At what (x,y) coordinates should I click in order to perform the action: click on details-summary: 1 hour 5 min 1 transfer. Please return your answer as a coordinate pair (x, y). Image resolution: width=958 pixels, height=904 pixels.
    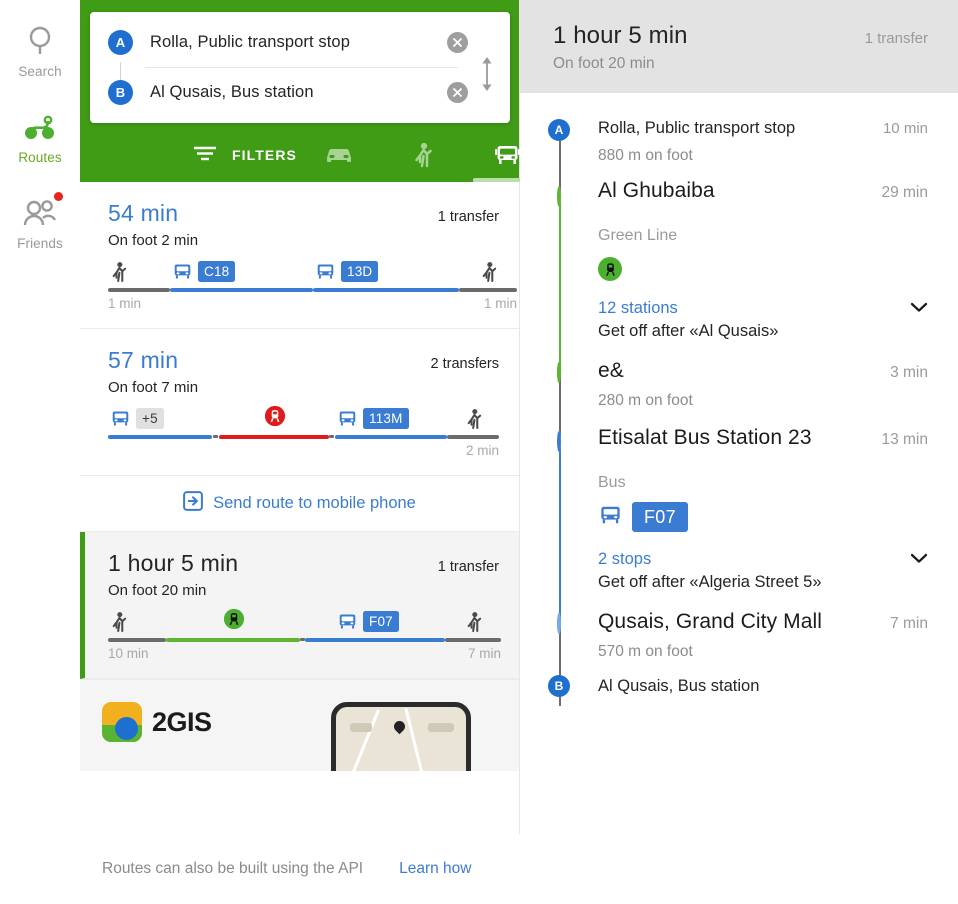
    Looking at the image, I should click on (740, 36).